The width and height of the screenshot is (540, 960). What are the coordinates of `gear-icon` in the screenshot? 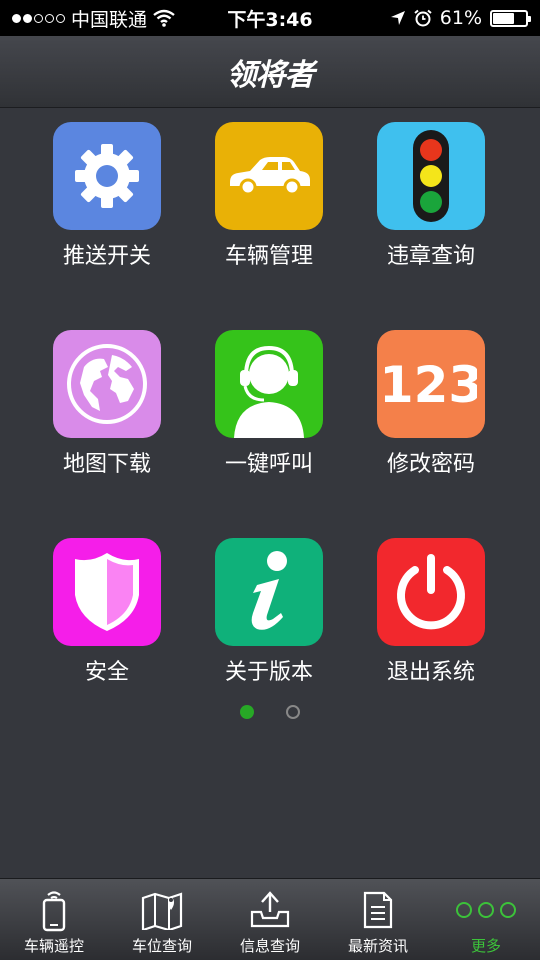 It's located at (107, 176).